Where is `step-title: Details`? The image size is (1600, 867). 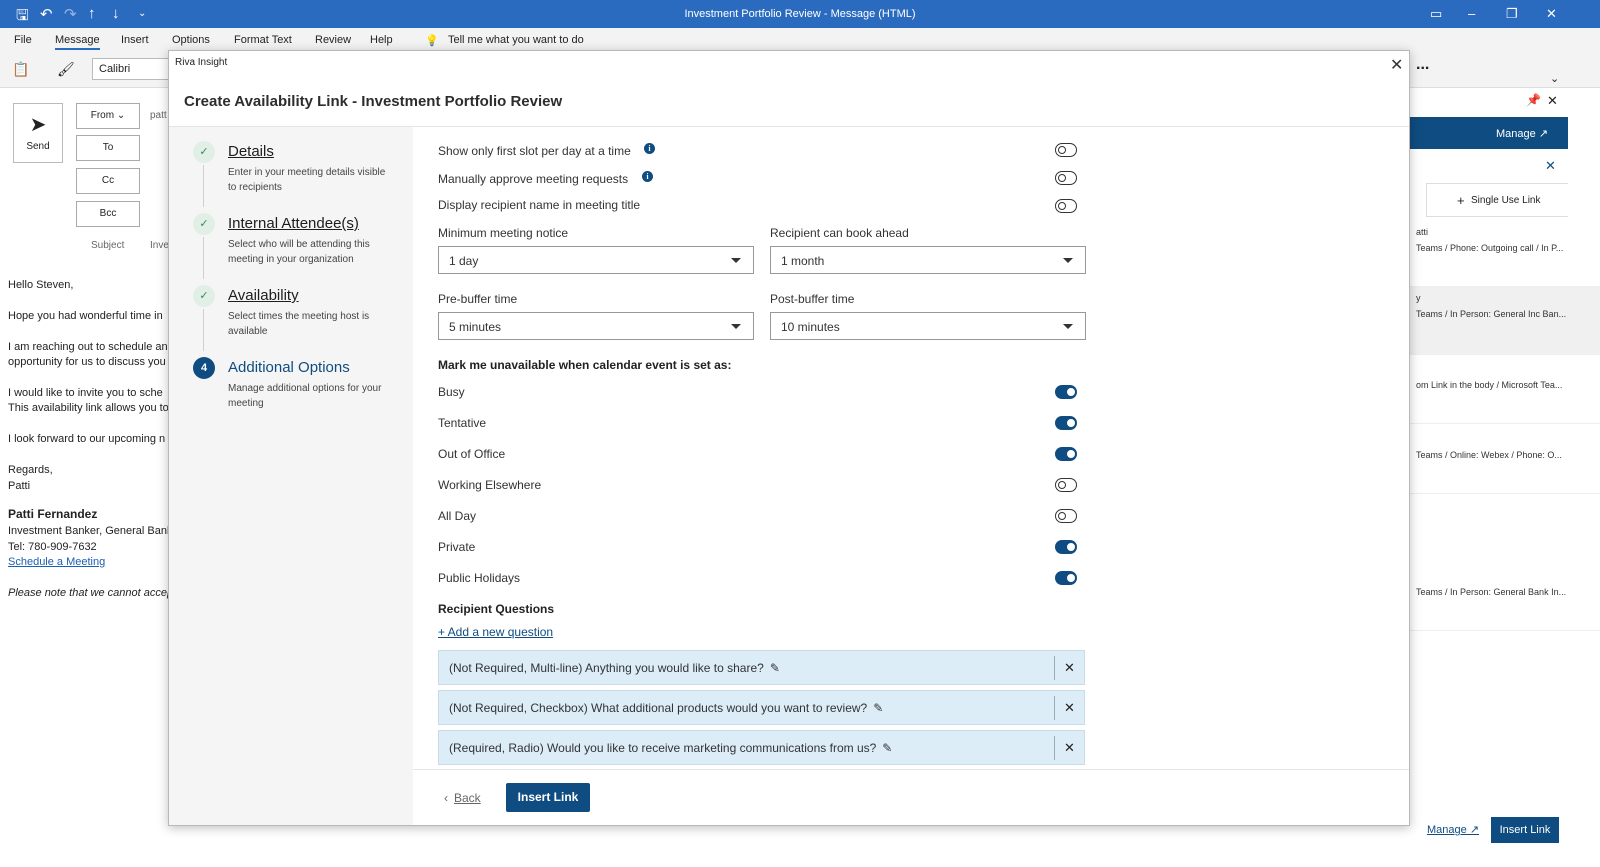
step-title: Details is located at coordinates (251, 151).